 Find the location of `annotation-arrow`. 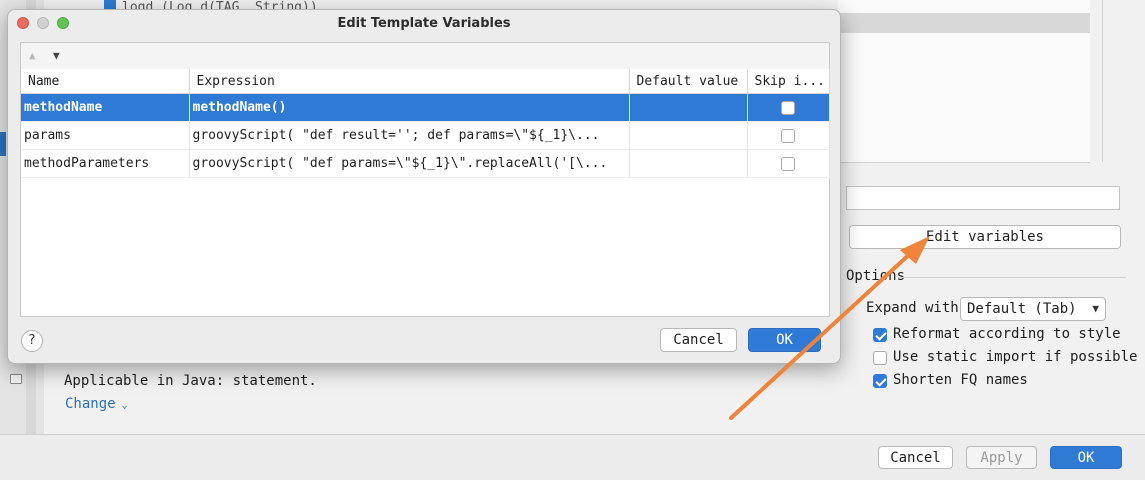

annotation-arrow is located at coordinates (829, 328).